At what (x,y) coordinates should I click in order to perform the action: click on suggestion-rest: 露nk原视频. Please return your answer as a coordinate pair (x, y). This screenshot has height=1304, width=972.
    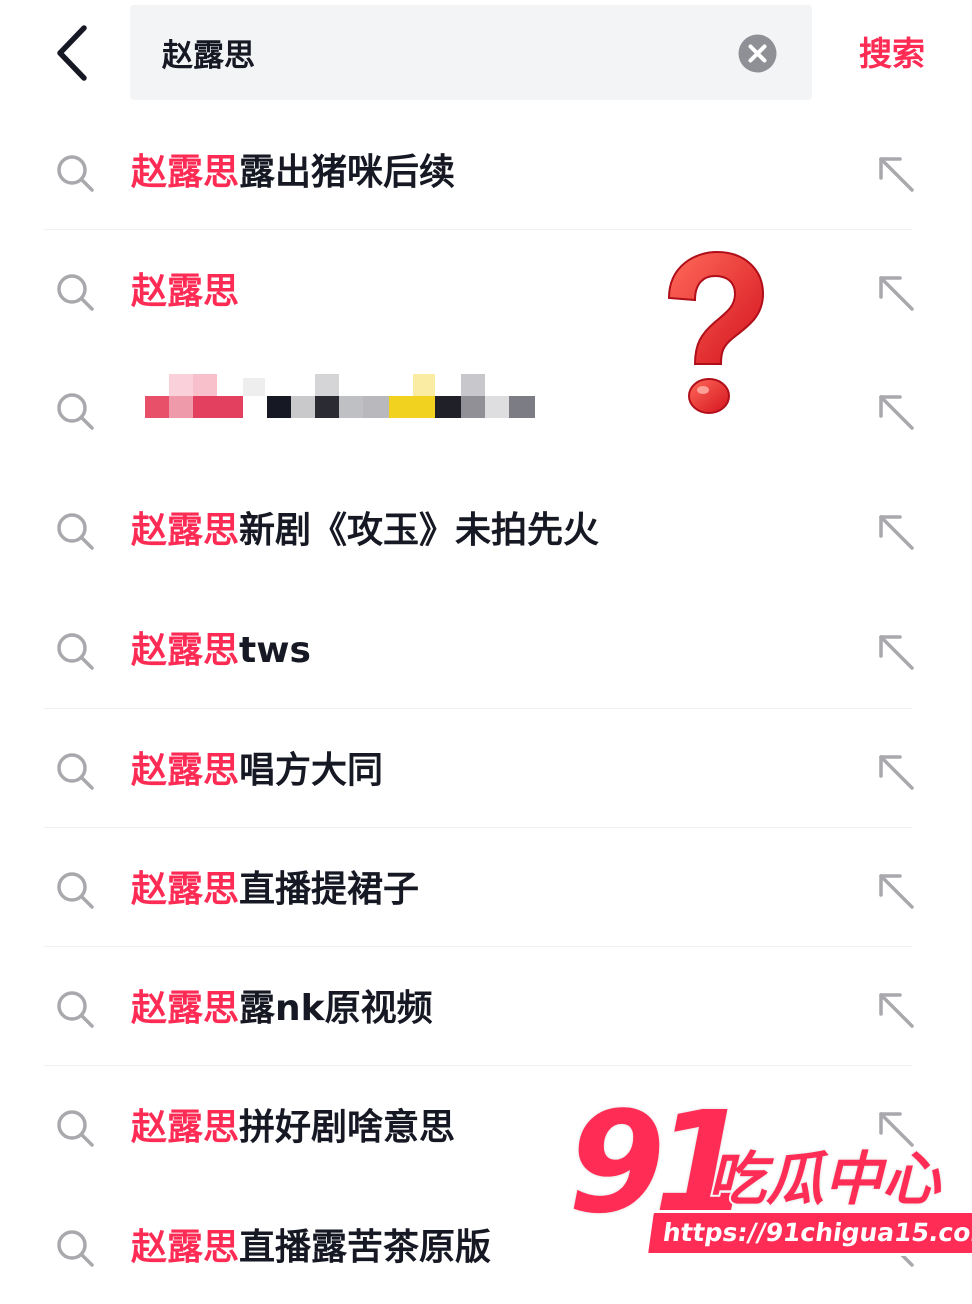
    Looking at the image, I should click on (336, 1008).